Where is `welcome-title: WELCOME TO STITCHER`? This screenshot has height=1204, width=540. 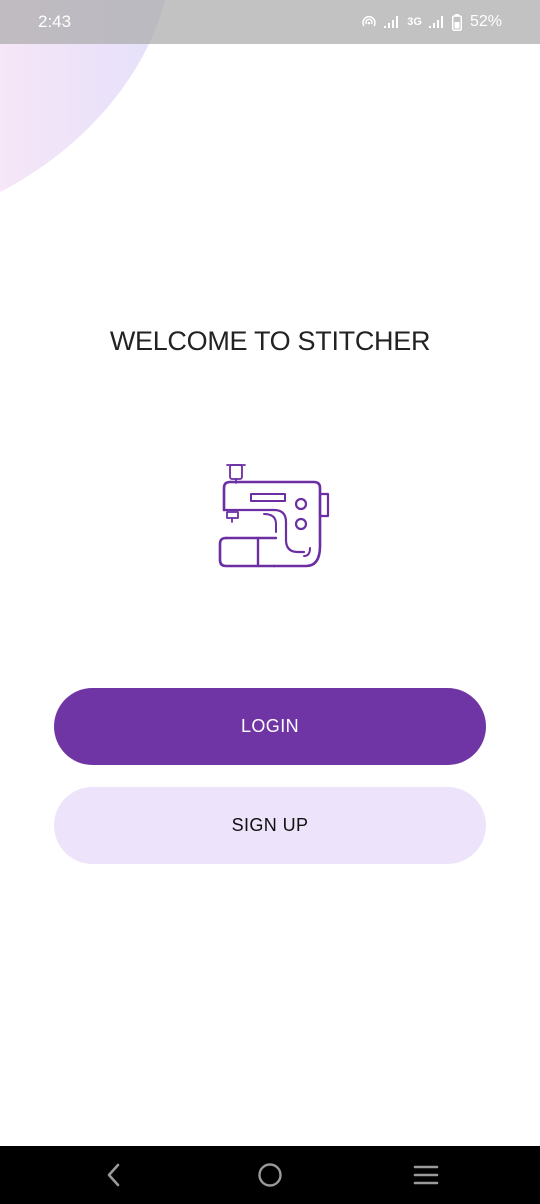
welcome-title: WELCOME TO STITCHER is located at coordinates (270, 341).